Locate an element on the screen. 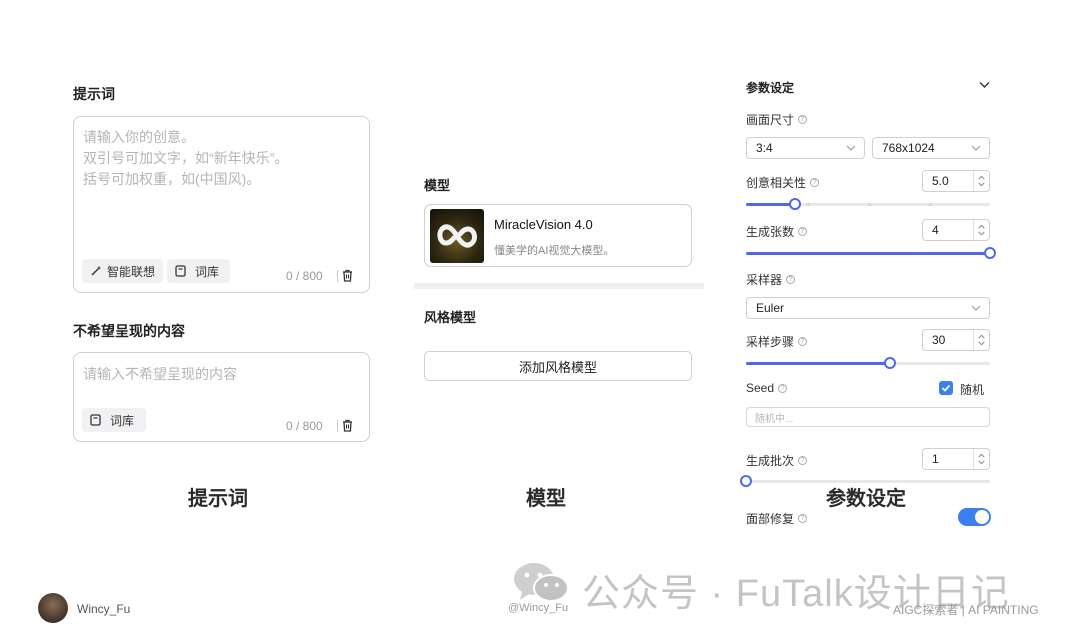 The height and width of the screenshot is (643, 1080). negative-char-counter: 0 / 800 is located at coordinates (304, 426).